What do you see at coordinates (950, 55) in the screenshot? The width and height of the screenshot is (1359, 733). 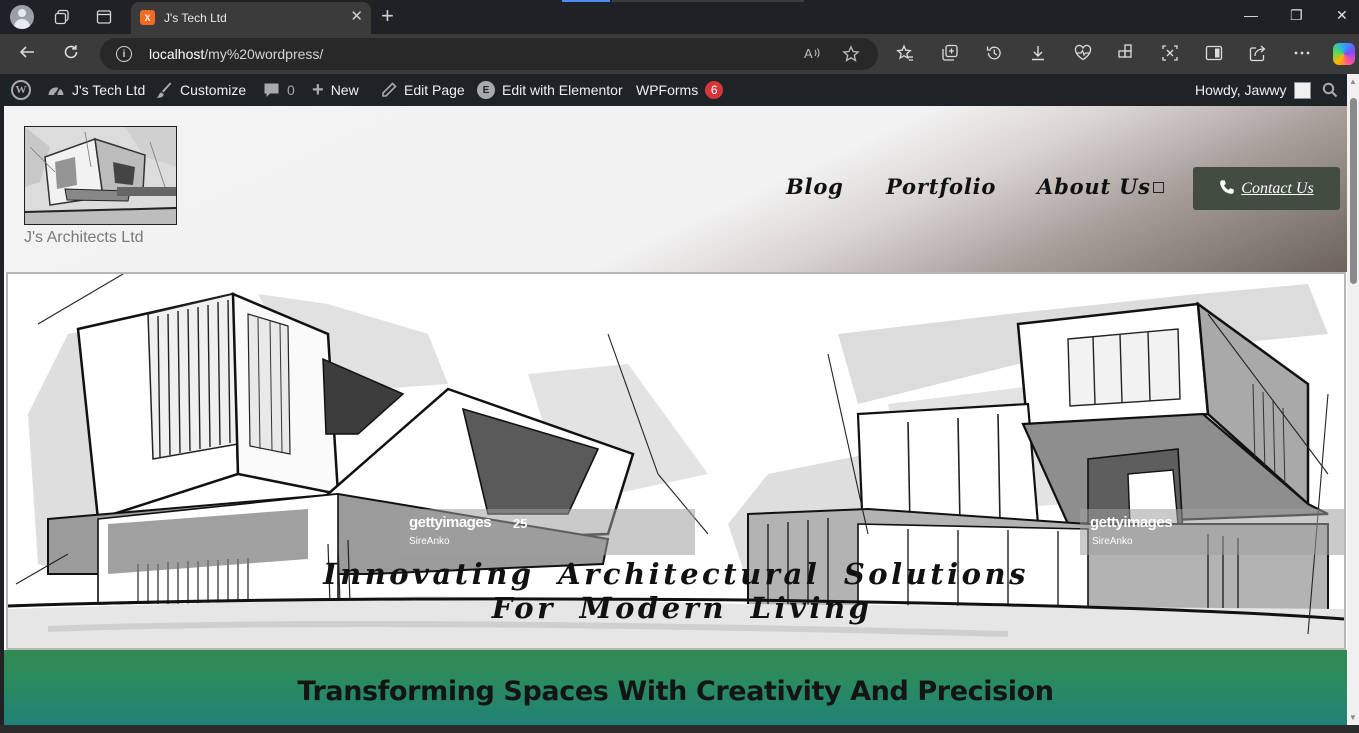 I see `collections-icon` at bounding box center [950, 55].